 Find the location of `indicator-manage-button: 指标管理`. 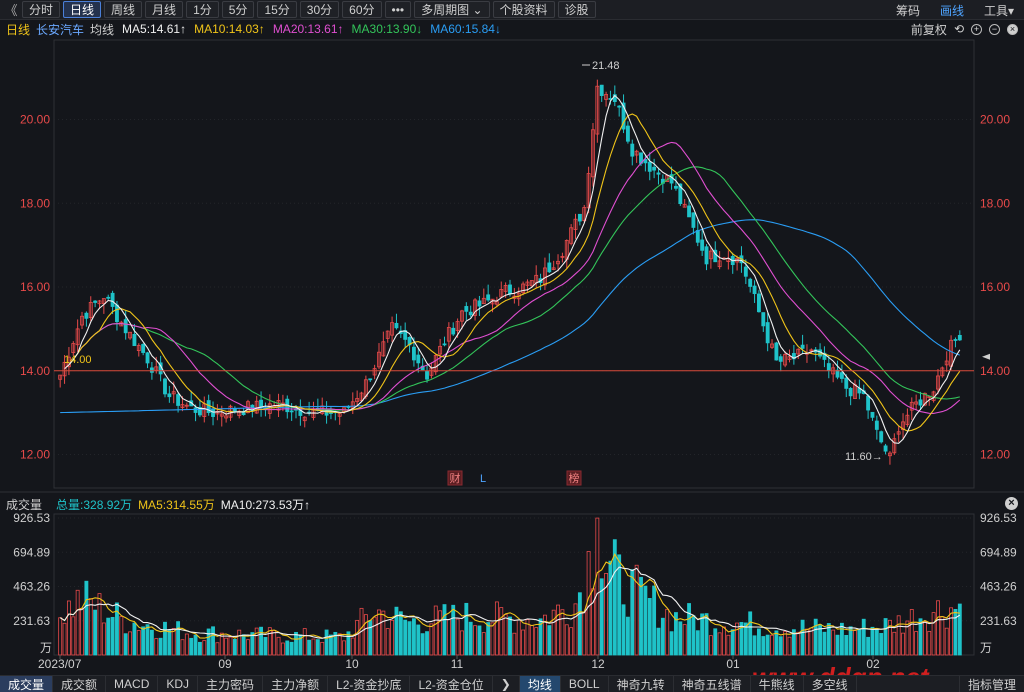

indicator-manage-button: 指标管理 is located at coordinates (991, 683).